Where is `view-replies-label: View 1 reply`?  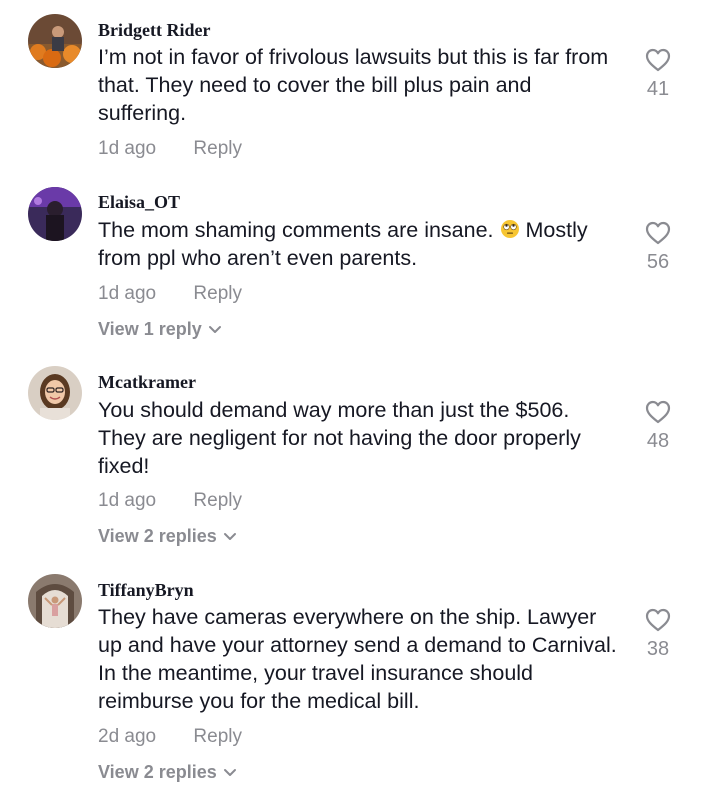 view-replies-label: View 1 reply is located at coordinates (150, 329).